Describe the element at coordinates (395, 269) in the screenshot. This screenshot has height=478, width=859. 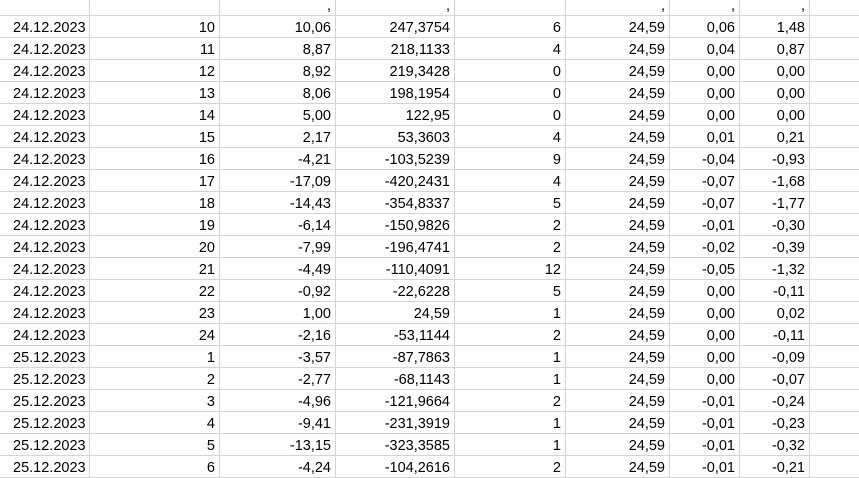
I see `cell-col-4: -110,4091` at that location.